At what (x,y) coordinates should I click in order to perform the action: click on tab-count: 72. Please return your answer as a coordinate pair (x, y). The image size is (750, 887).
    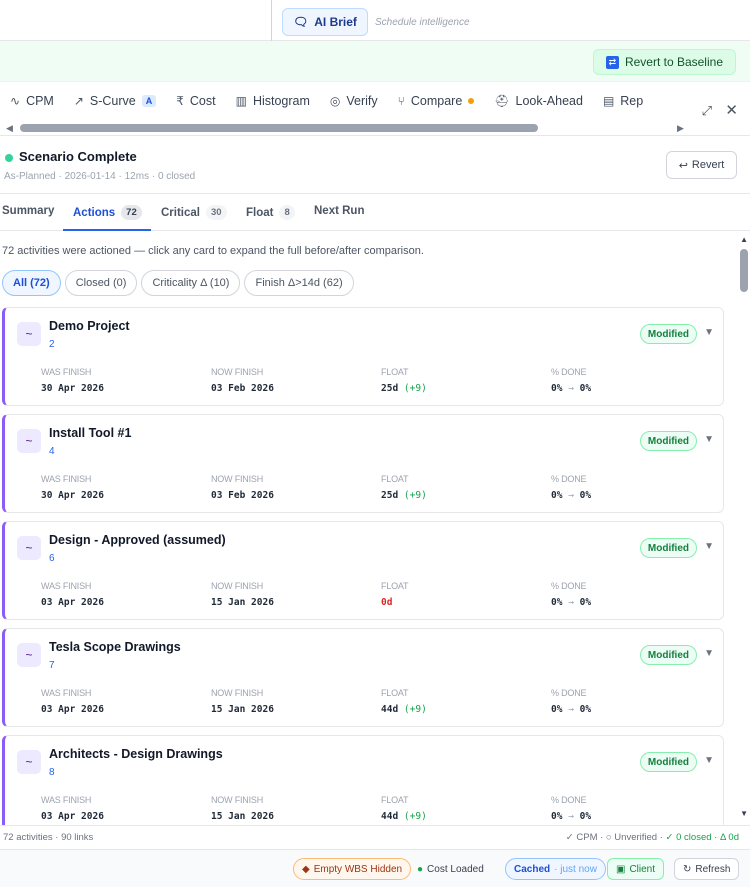
    Looking at the image, I should click on (131, 212).